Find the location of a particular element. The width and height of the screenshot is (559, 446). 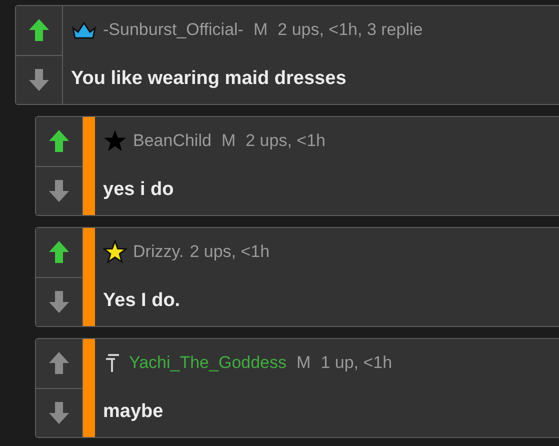

comment-text: yes i do is located at coordinates (138, 190).